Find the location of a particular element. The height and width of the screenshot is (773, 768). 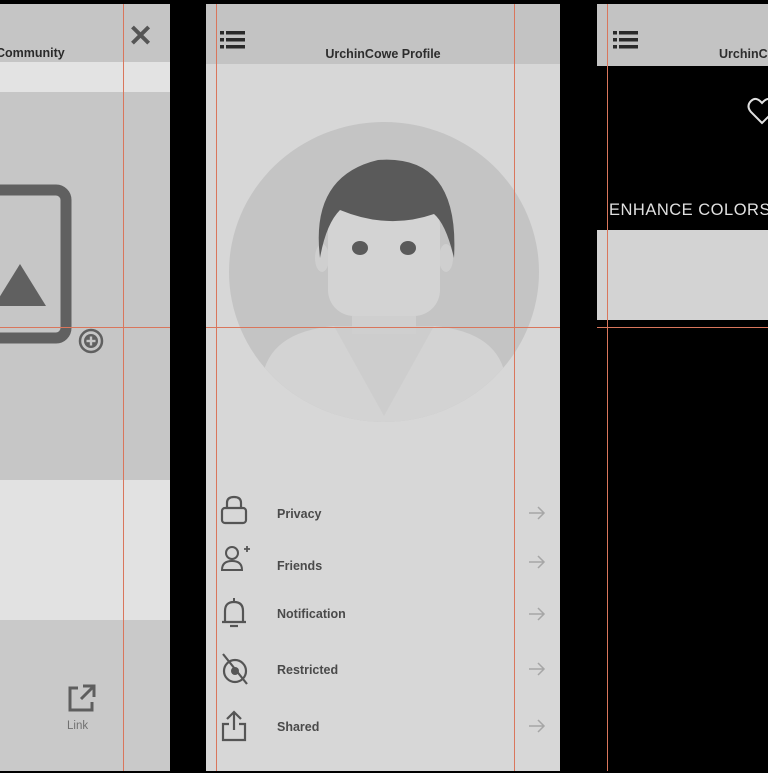

community-subheader is located at coordinates (85, 77).